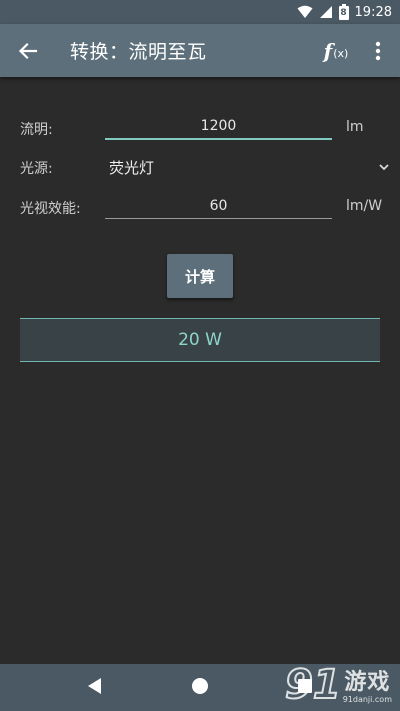 The image size is (400, 711). What do you see at coordinates (200, 276) in the screenshot?
I see `calculate-button: 计算` at bounding box center [200, 276].